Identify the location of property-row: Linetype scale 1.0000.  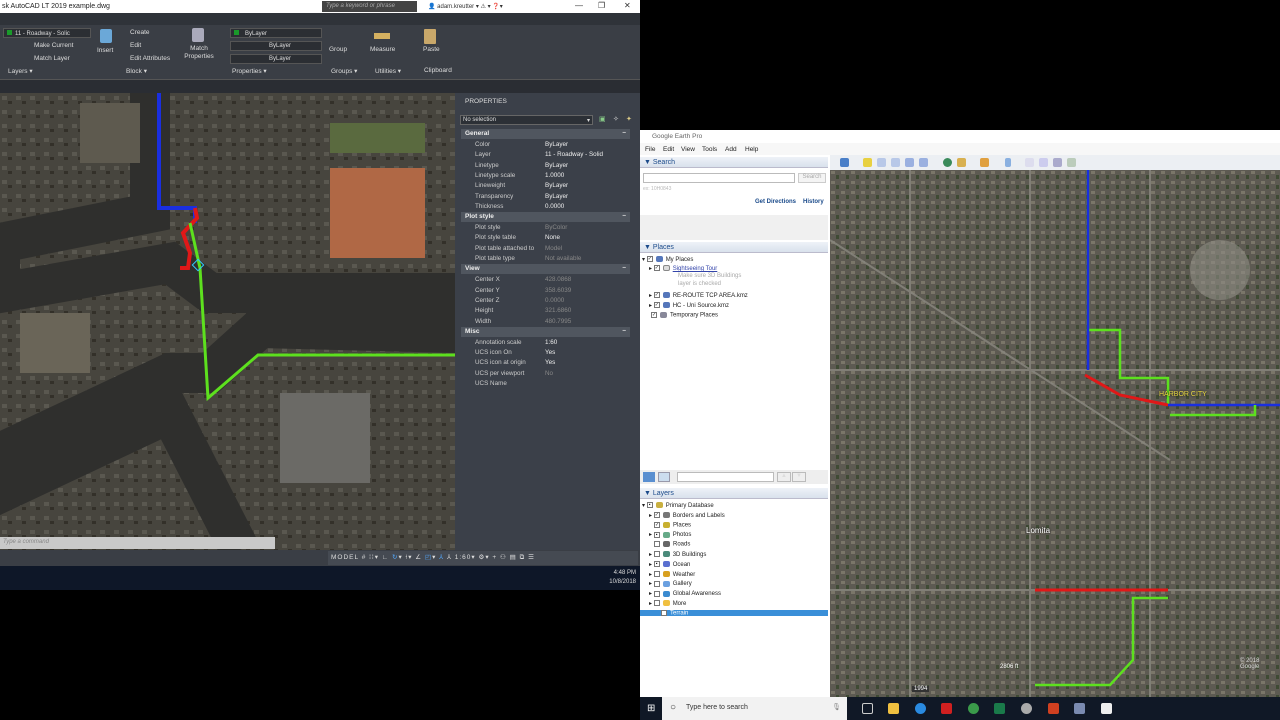
(545, 176).